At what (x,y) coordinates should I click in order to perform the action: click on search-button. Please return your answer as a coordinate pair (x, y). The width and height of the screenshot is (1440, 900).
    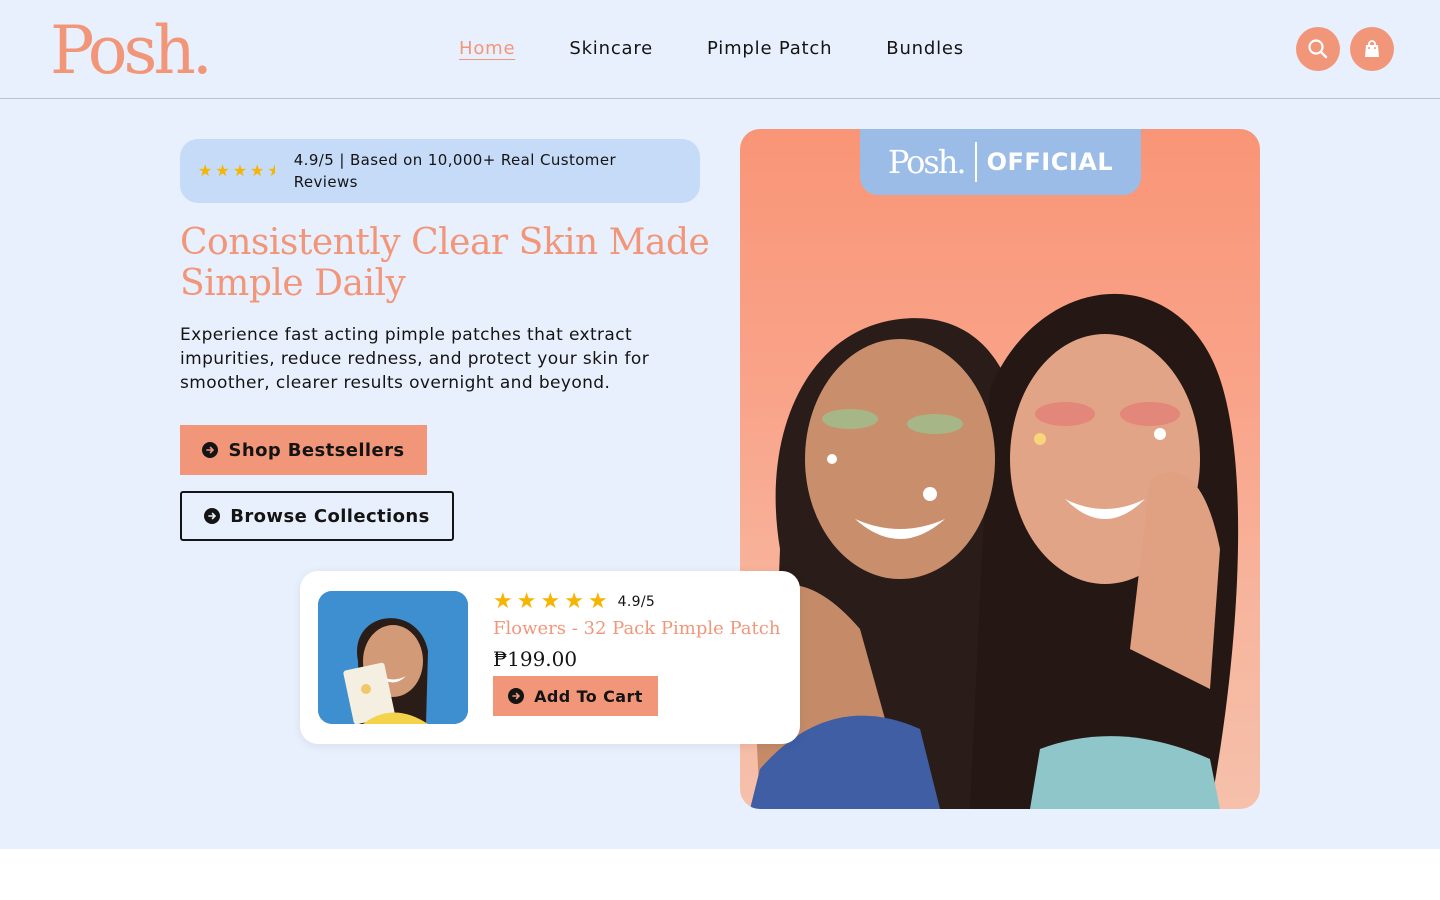
    Looking at the image, I should click on (1318, 49).